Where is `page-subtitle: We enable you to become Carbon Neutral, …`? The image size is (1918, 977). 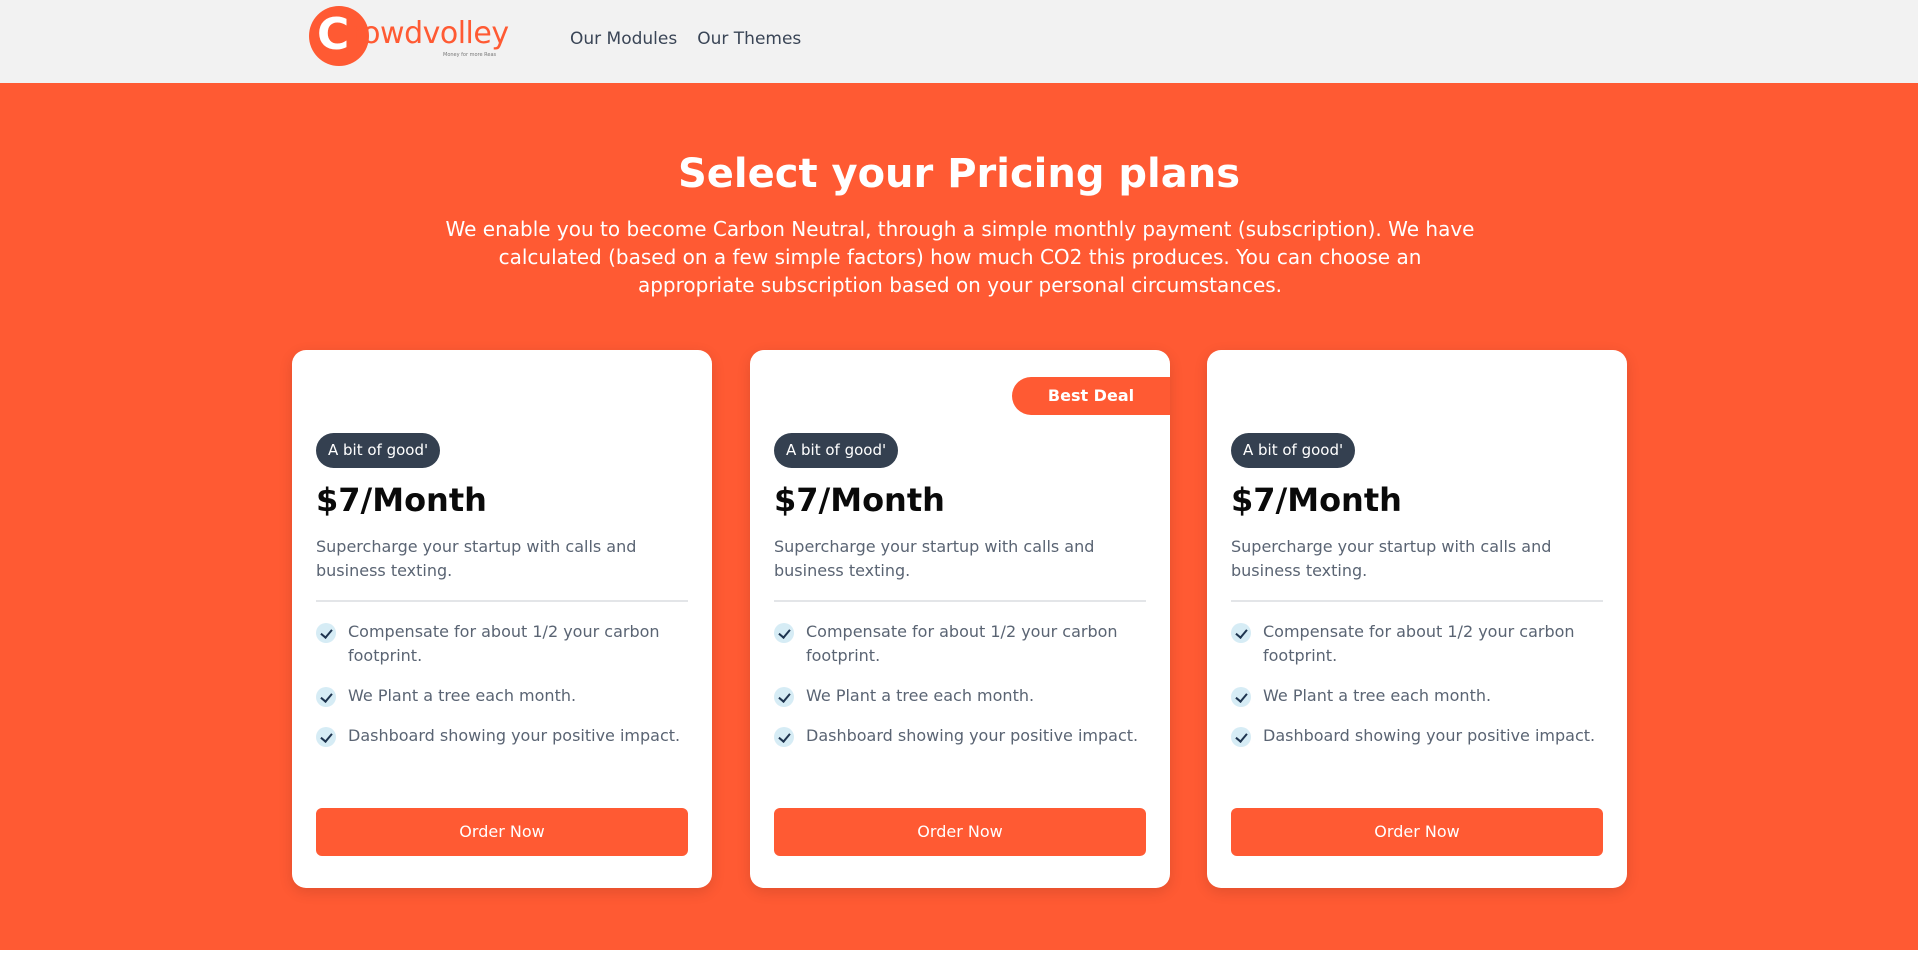
page-subtitle: We enable you to become Carbon Neutral, … is located at coordinates (960, 257).